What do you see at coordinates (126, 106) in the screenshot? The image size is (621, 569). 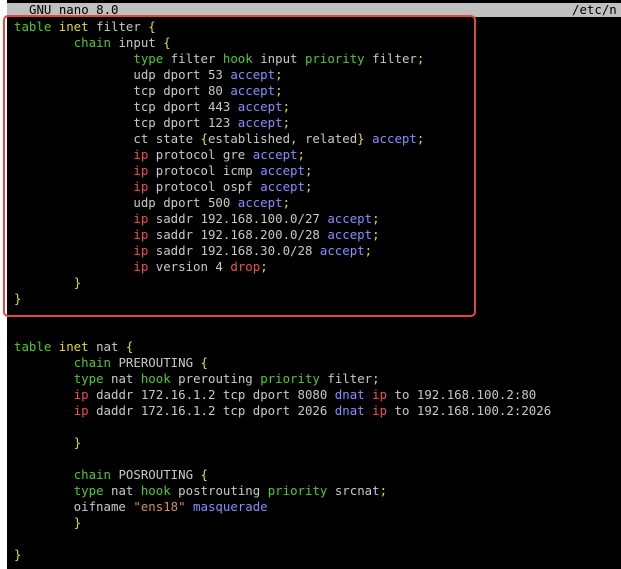 I see `code-token: tcp dport 443` at bounding box center [126, 106].